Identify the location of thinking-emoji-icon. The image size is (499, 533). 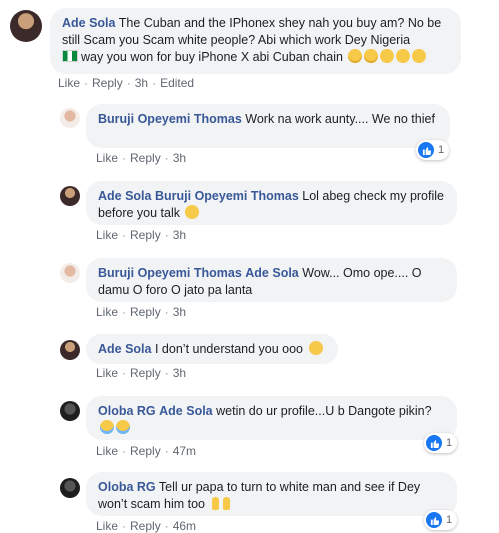
(315, 348).